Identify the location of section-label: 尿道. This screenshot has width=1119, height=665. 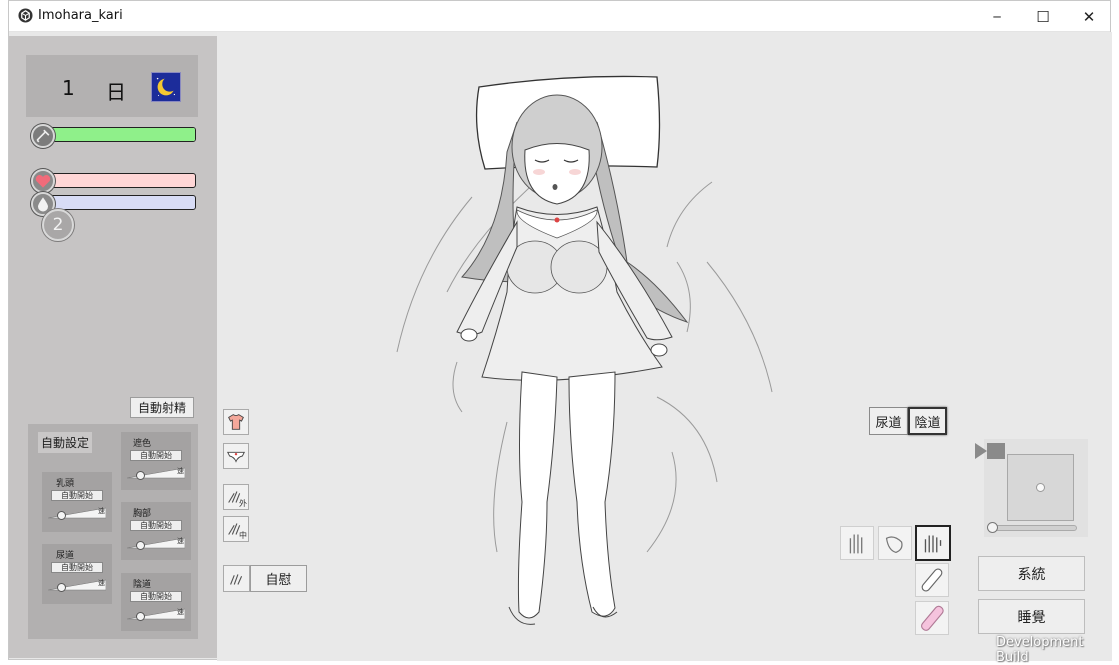
(65, 556).